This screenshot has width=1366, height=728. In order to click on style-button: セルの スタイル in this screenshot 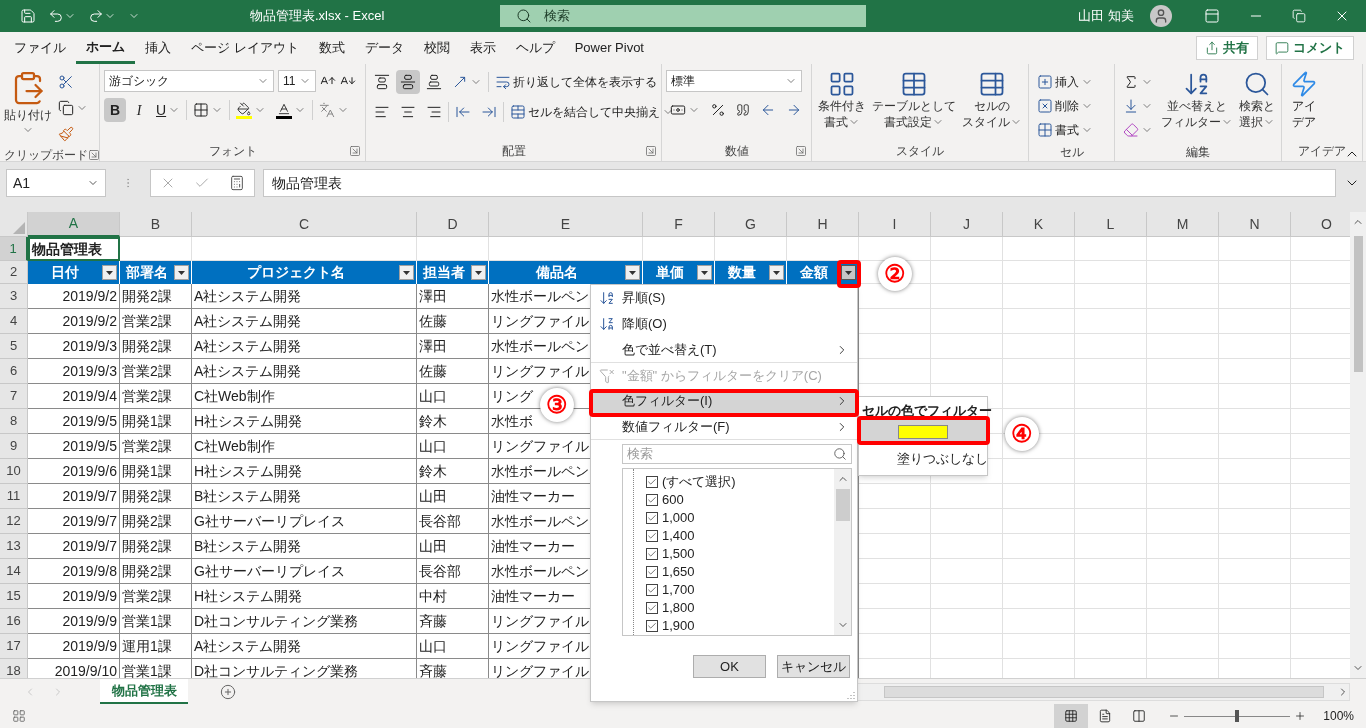, I will do `click(992, 105)`.